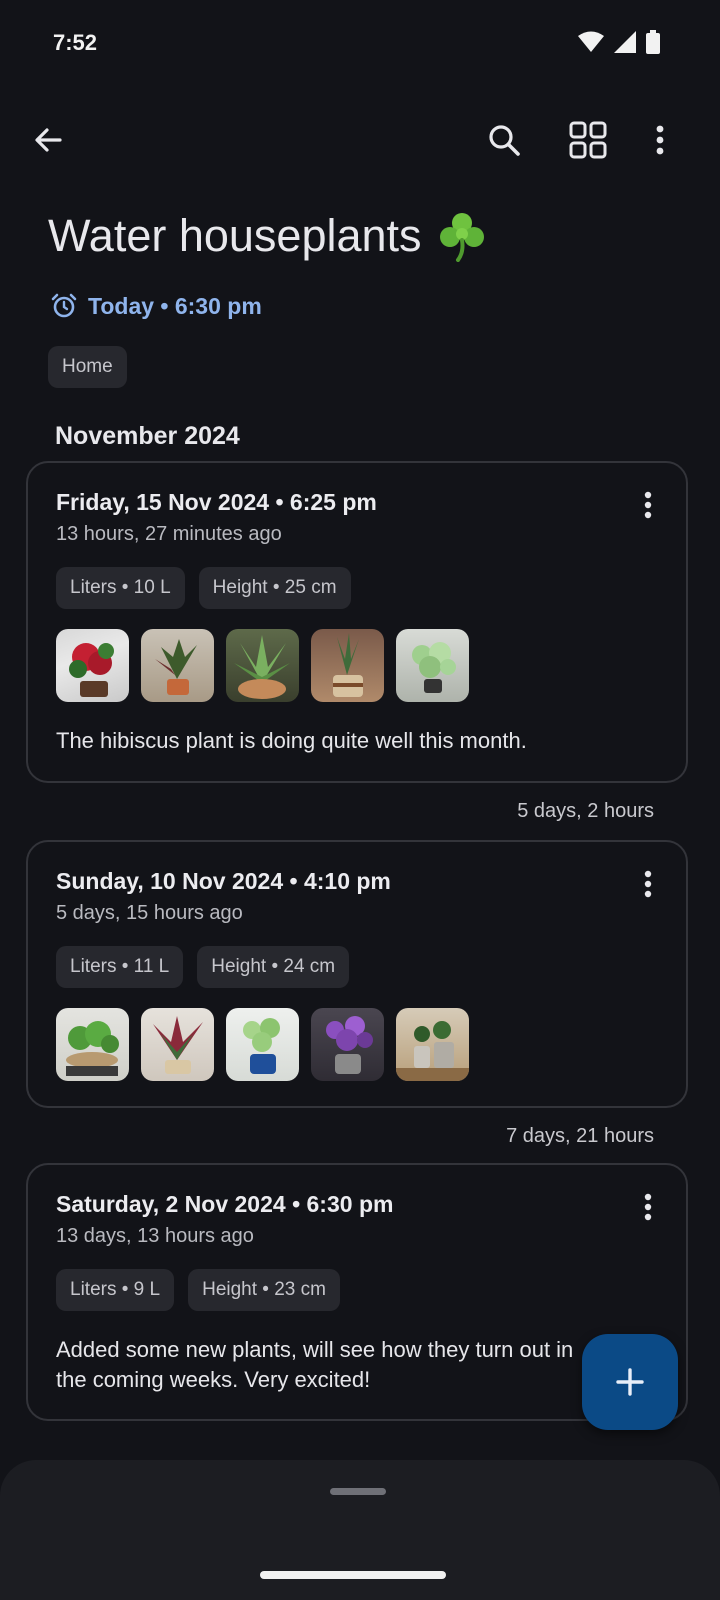 The image size is (720, 1600). Describe the element at coordinates (149, 913) in the screenshot. I see `entry-relative-time: 5 days, 15 hours ago` at that location.